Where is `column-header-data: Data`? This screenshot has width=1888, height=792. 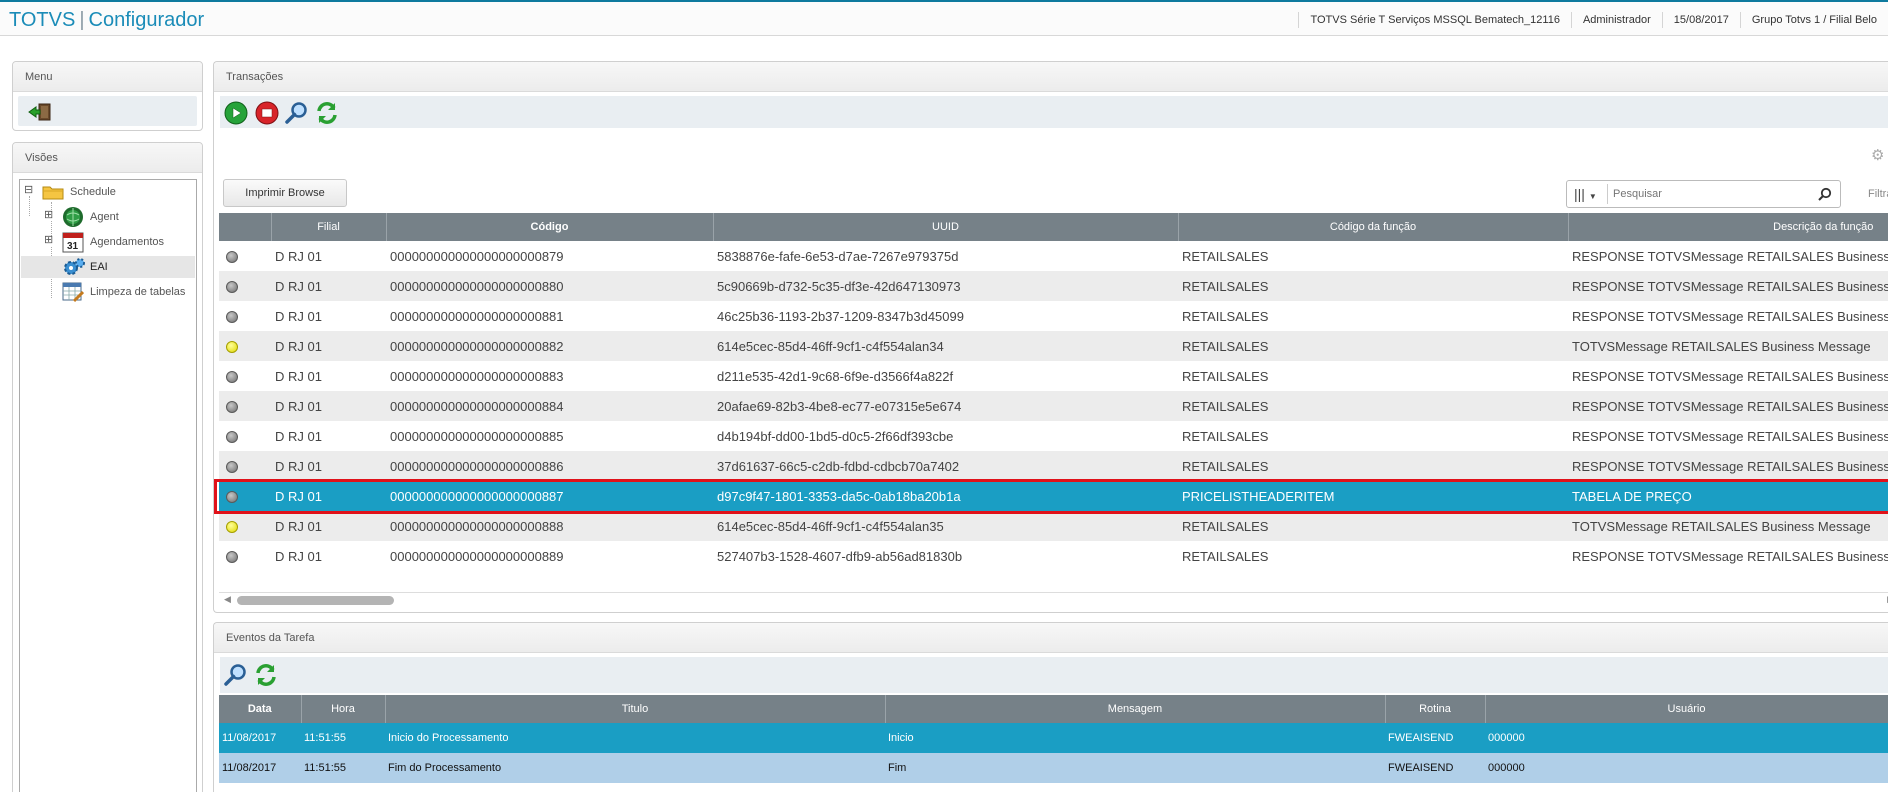
column-header-data: Data is located at coordinates (260, 709).